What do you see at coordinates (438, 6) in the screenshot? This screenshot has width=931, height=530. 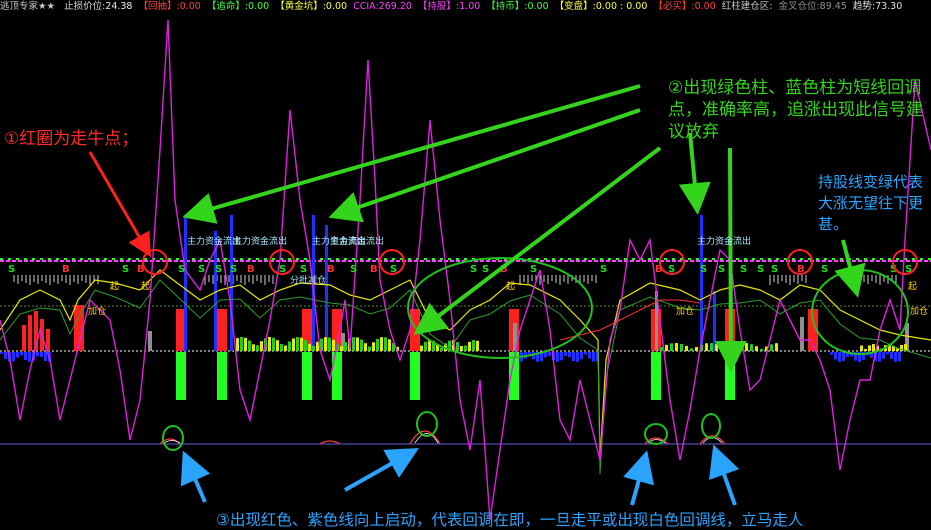 I see `header-item-label: 【持股】:` at bounding box center [438, 6].